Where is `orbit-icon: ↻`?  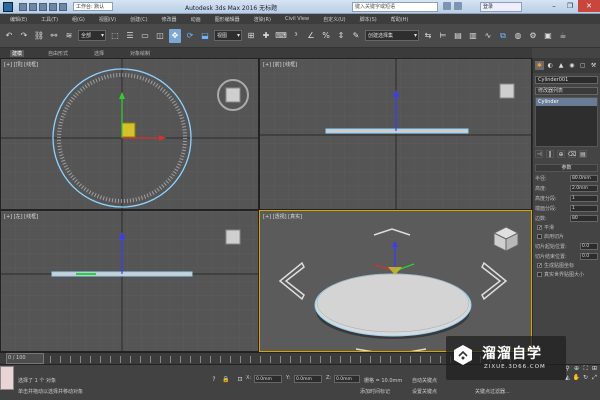 orbit-icon: ↻ is located at coordinates (585, 377).